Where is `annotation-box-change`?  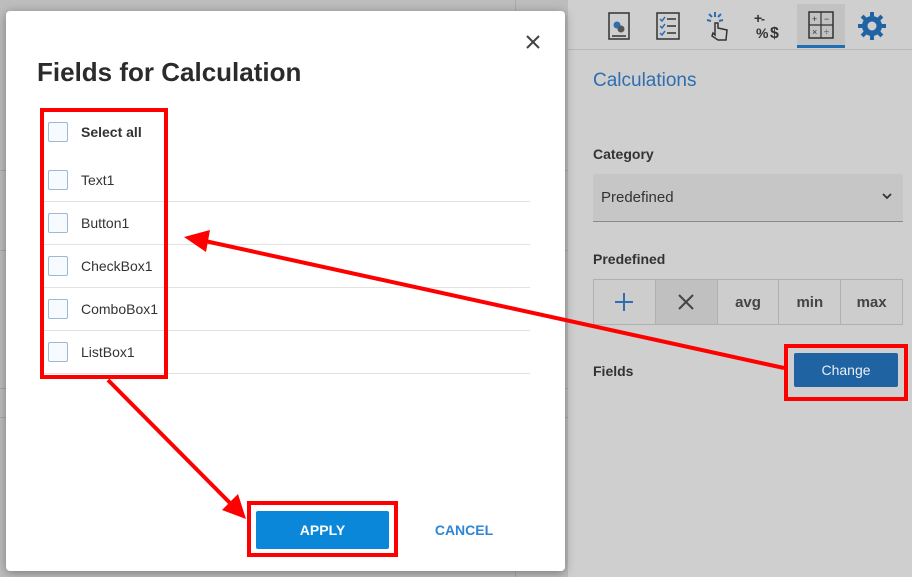
annotation-box-change is located at coordinates (846, 372).